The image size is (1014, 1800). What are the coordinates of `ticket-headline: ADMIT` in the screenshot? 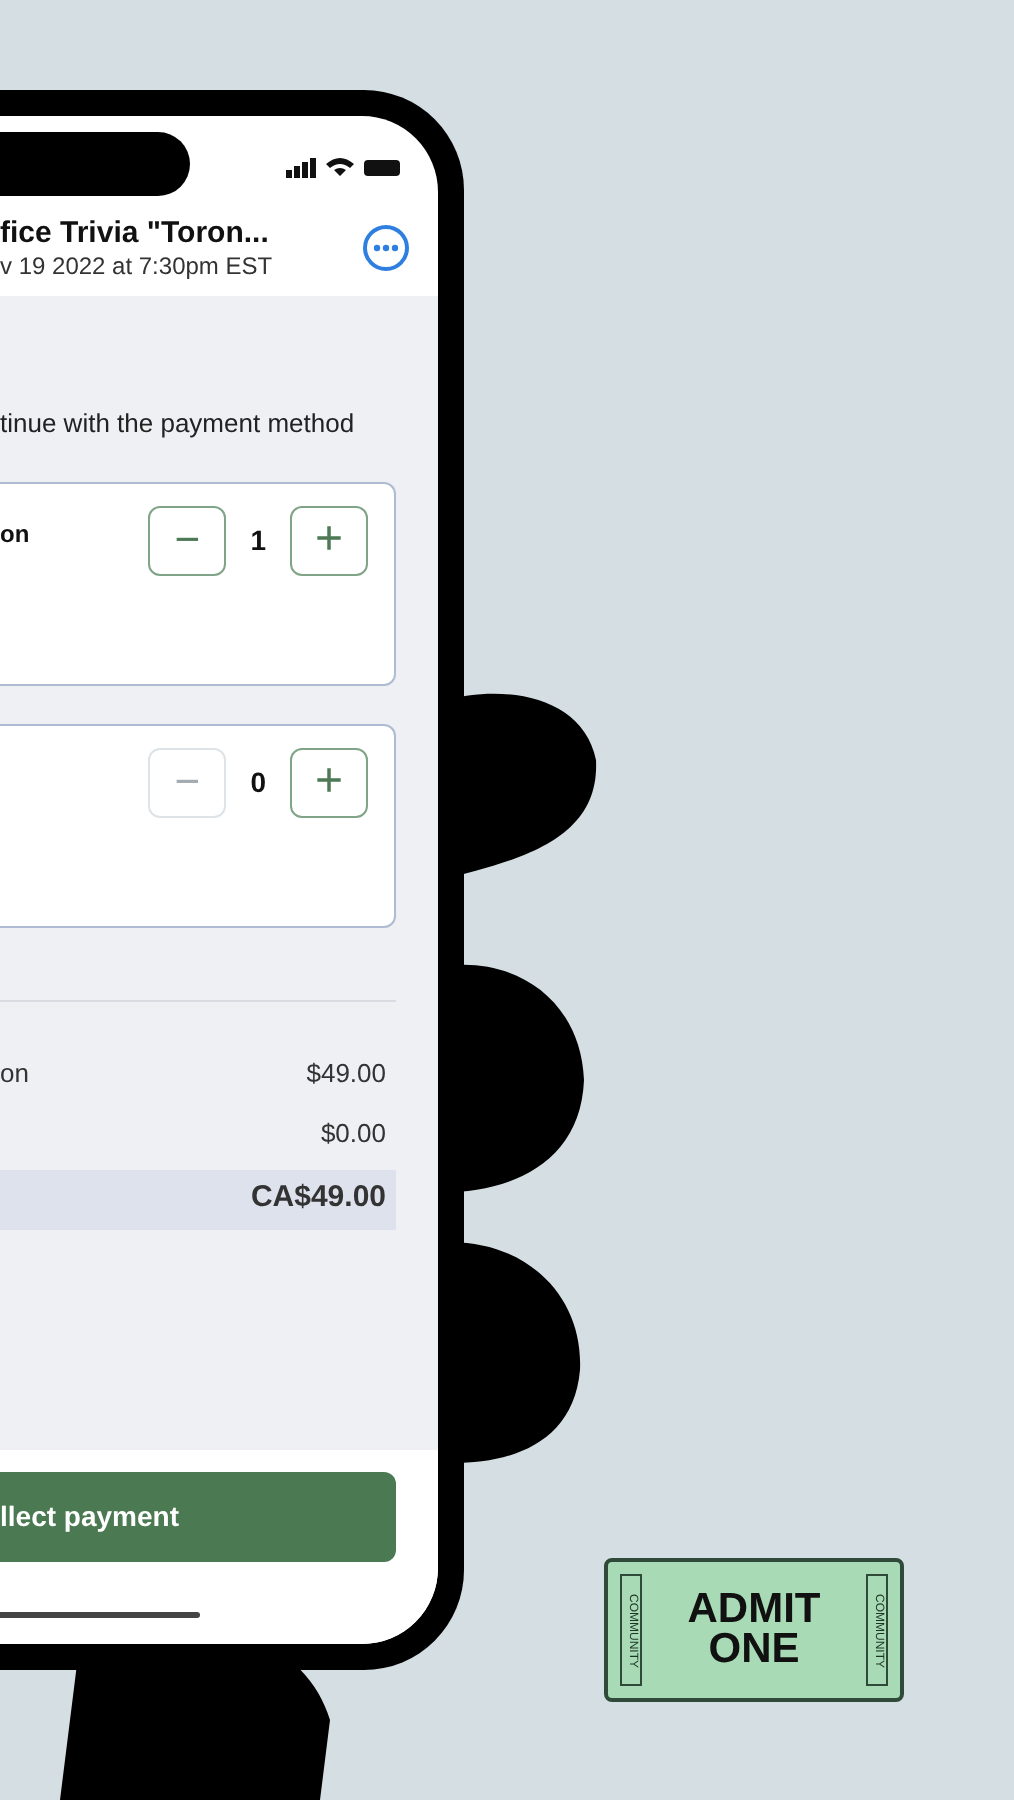 It's located at (754, 1610).